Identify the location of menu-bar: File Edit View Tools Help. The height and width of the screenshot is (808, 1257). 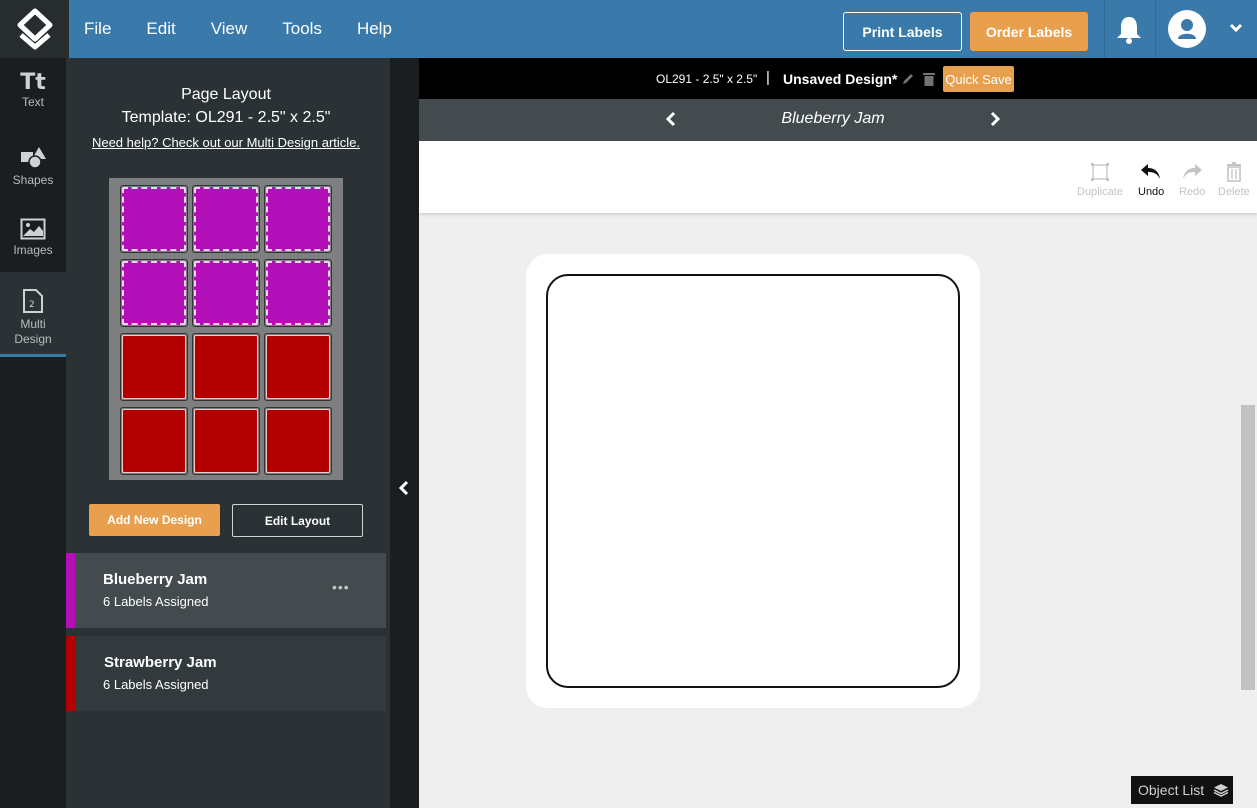
(240, 29).